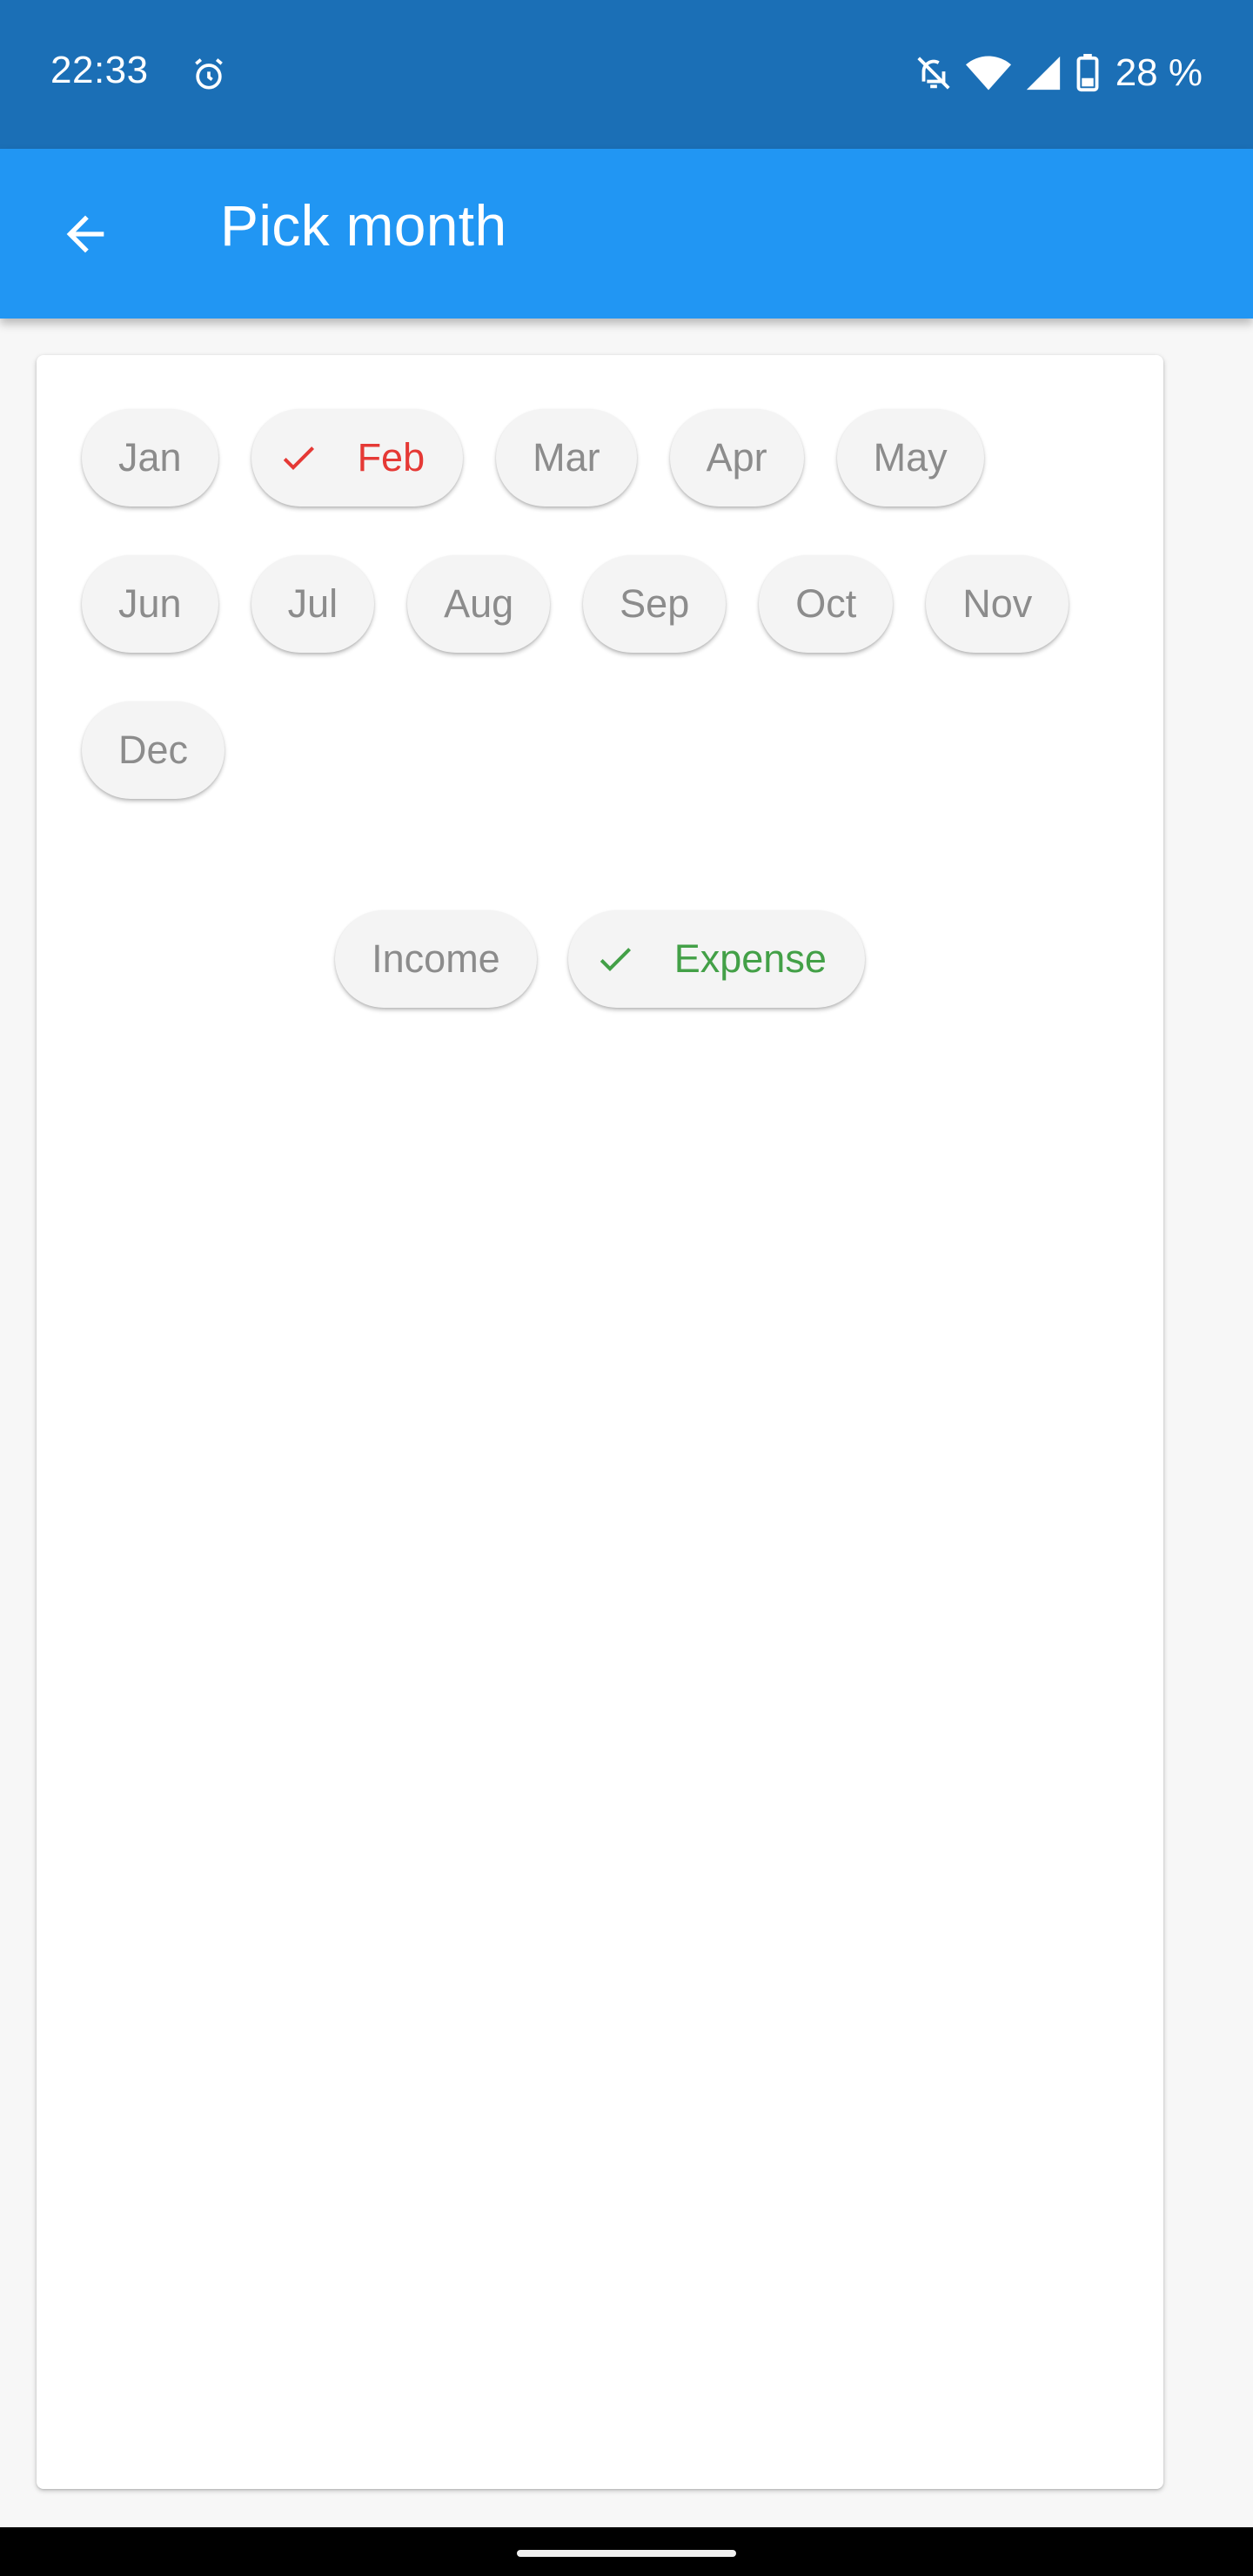 This screenshot has height=2576, width=1253. What do you see at coordinates (988, 73) in the screenshot?
I see `wifi-icon` at bounding box center [988, 73].